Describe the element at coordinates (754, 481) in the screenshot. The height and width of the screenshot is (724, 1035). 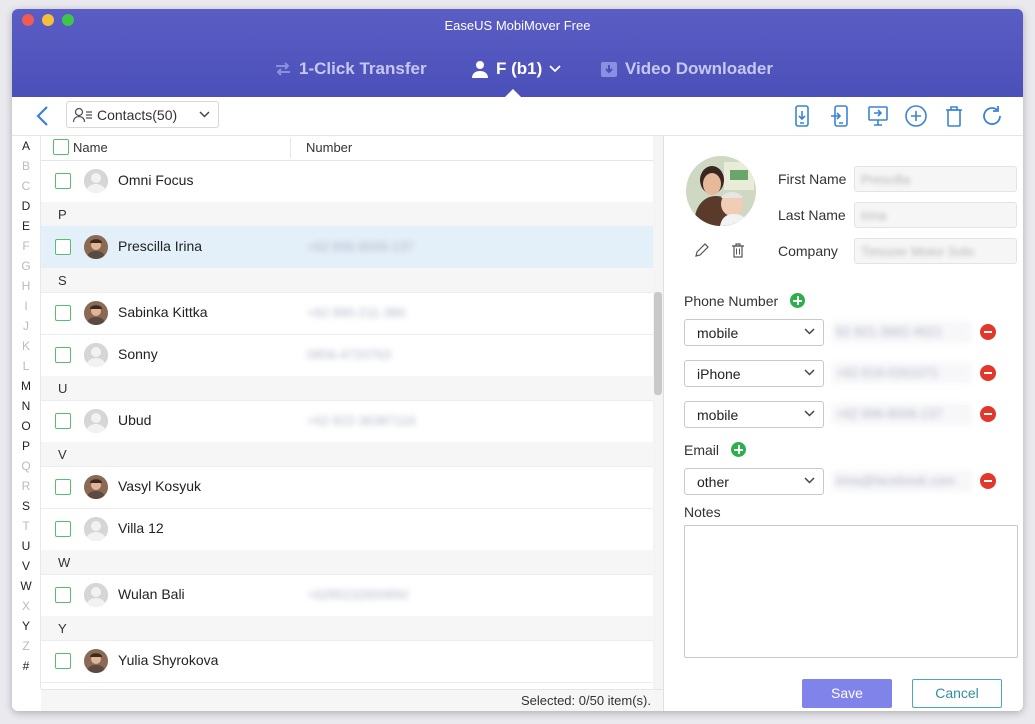
I see `email-type-select: other` at that location.